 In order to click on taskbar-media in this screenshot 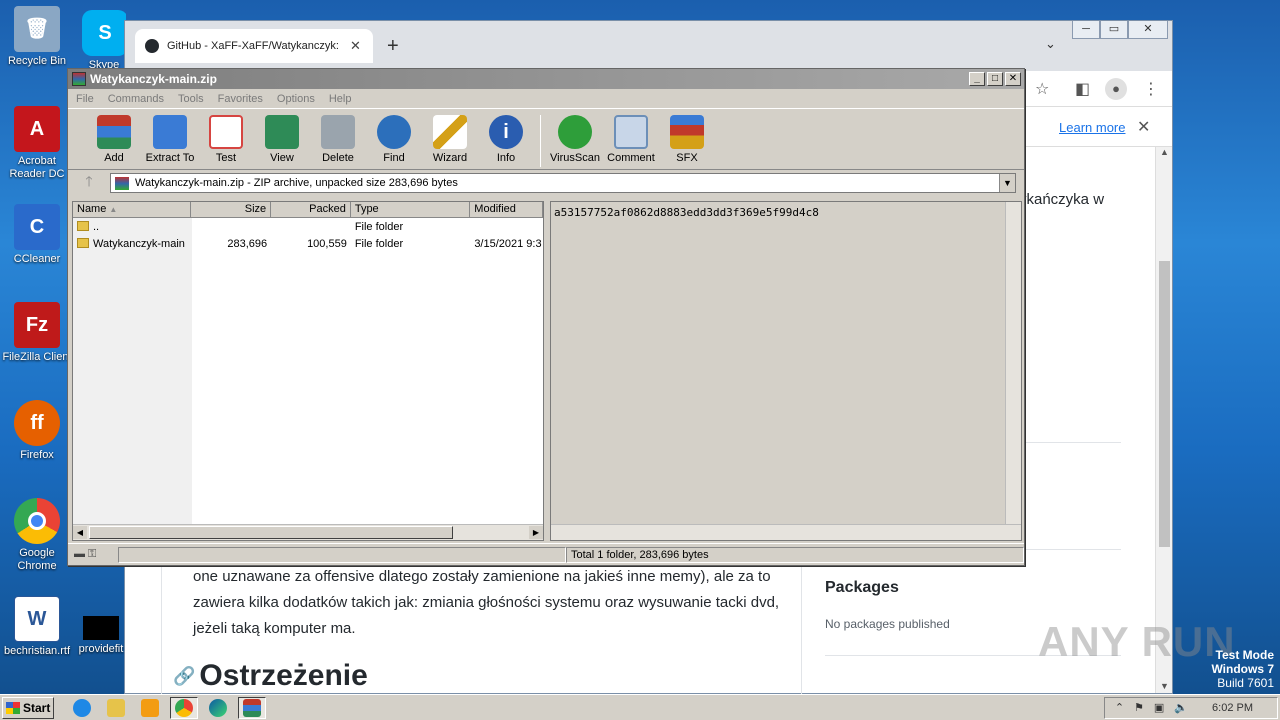, I will do `click(150, 708)`.